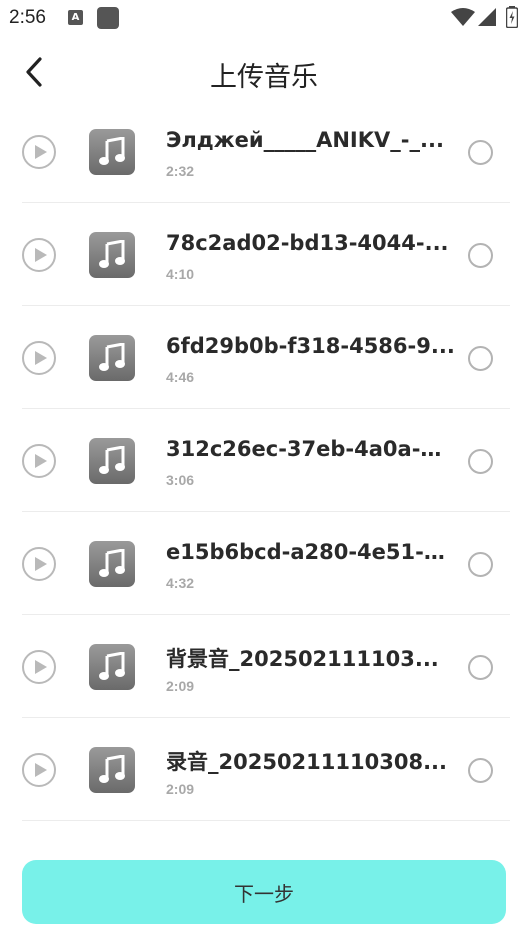  I want to click on song-row: 背景音_202502111103... 2:09, so click(264, 666).